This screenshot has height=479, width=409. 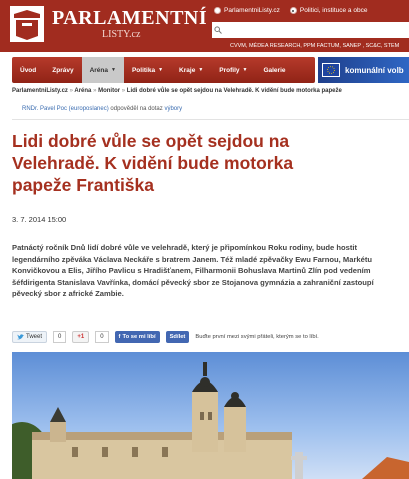 I want to click on gplus-count: 0, so click(x=102, y=337).